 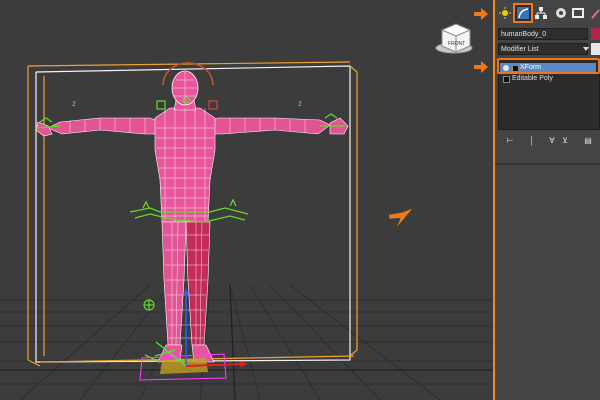 I want to click on stack-item-label: XForm, so click(x=530, y=67).